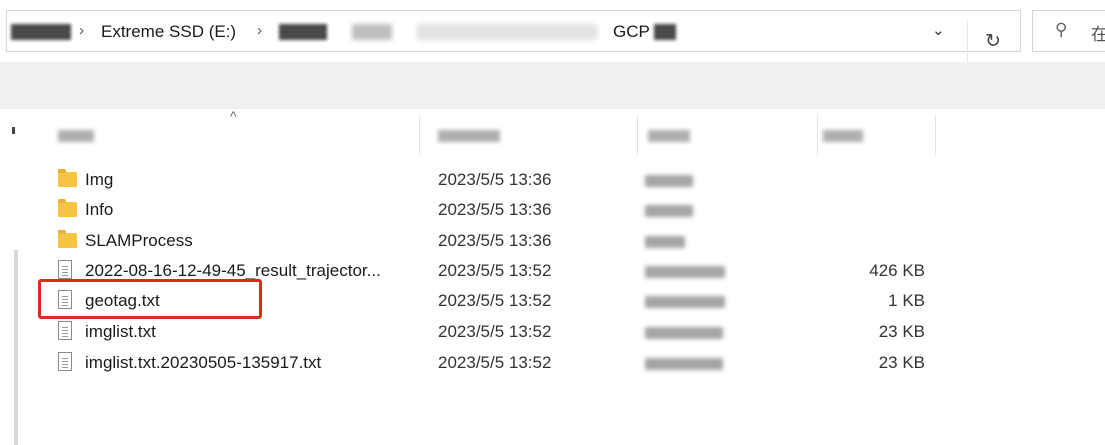 The height and width of the screenshot is (445, 1105). What do you see at coordinates (150, 299) in the screenshot?
I see `highlight-annotation-box` at bounding box center [150, 299].